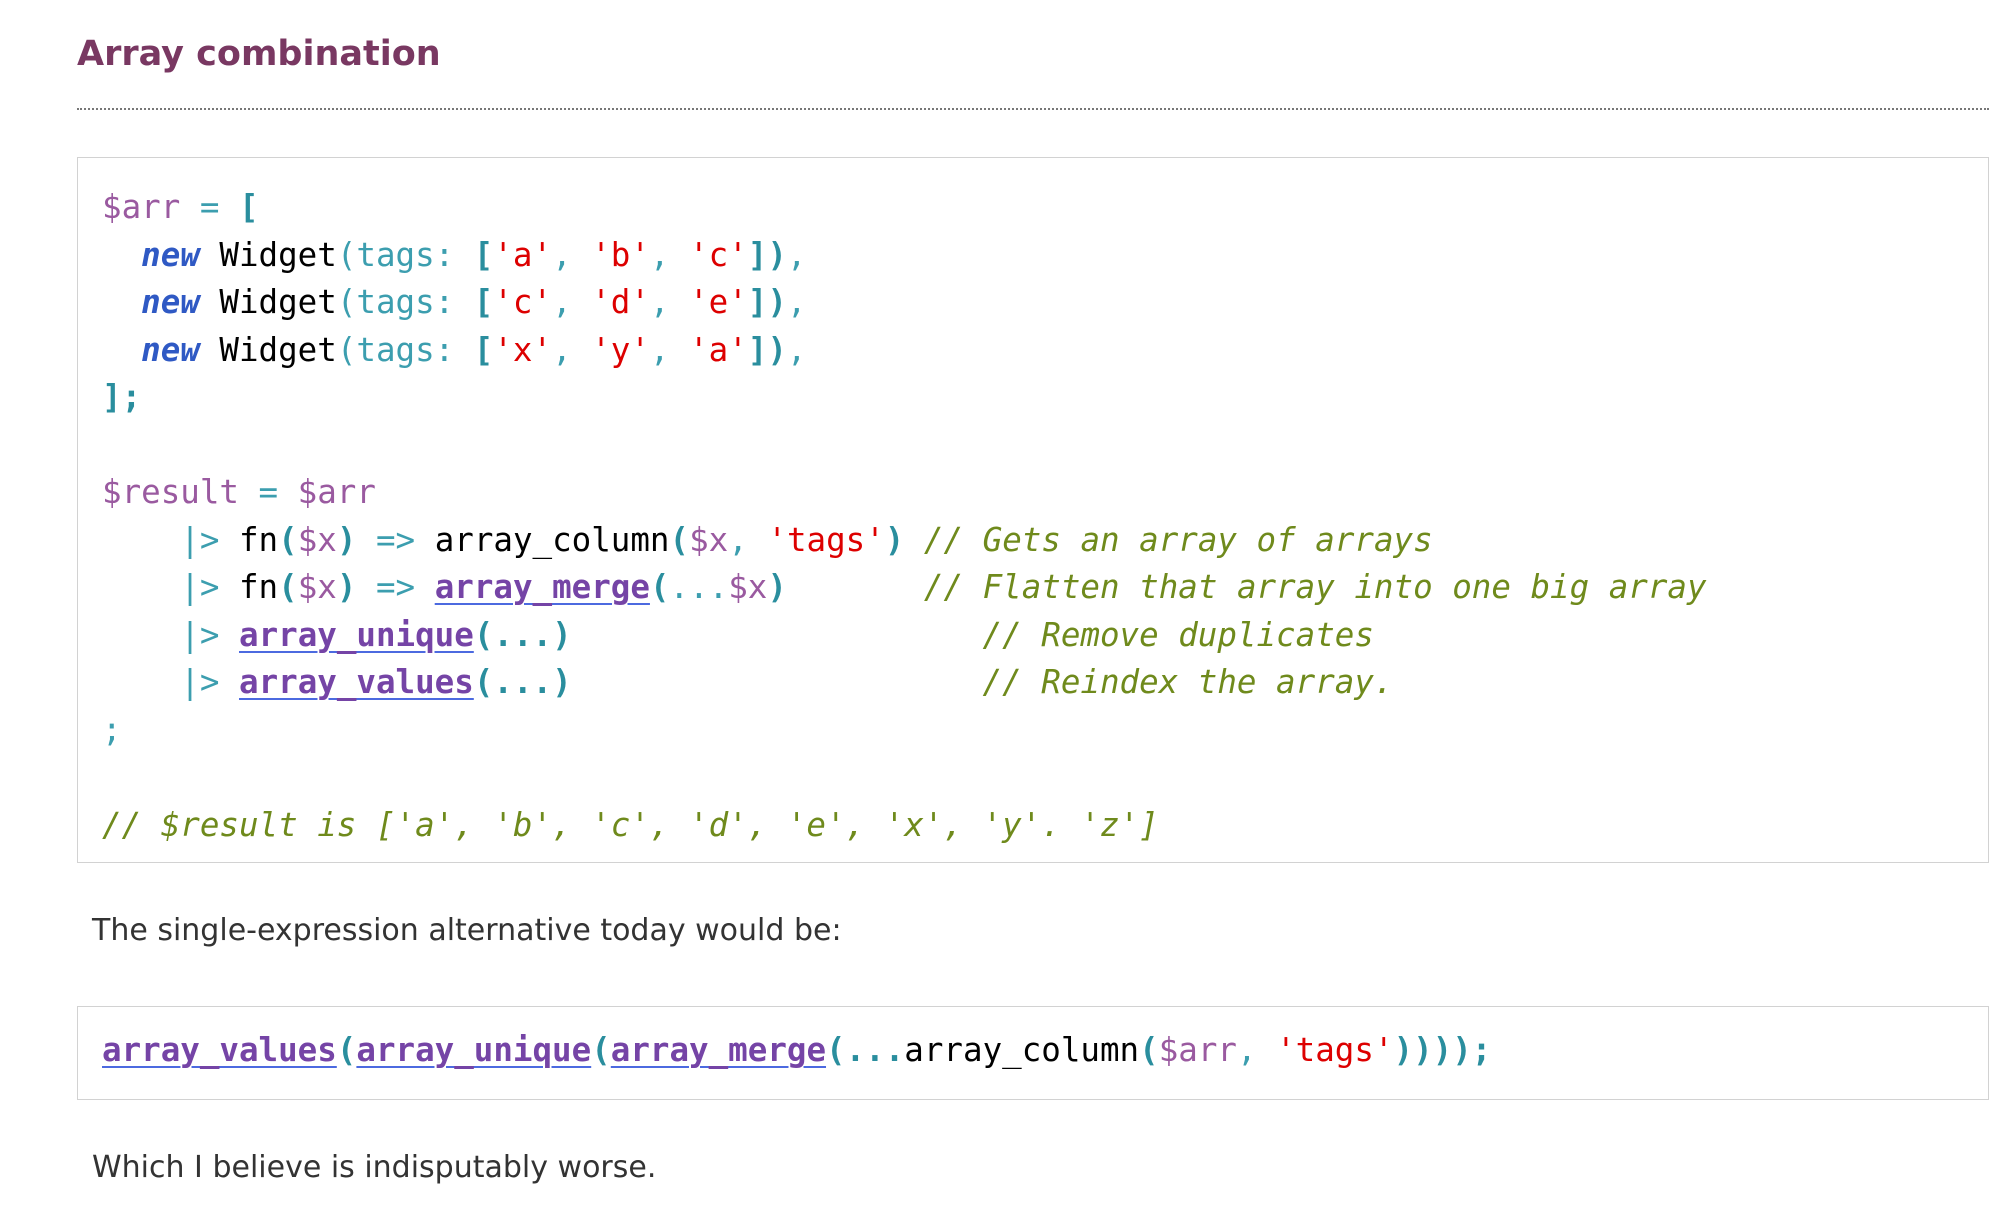 This screenshot has height=1207, width=2000. What do you see at coordinates (1033, 109) in the screenshot?
I see `heading-divider` at bounding box center [1033, 109].